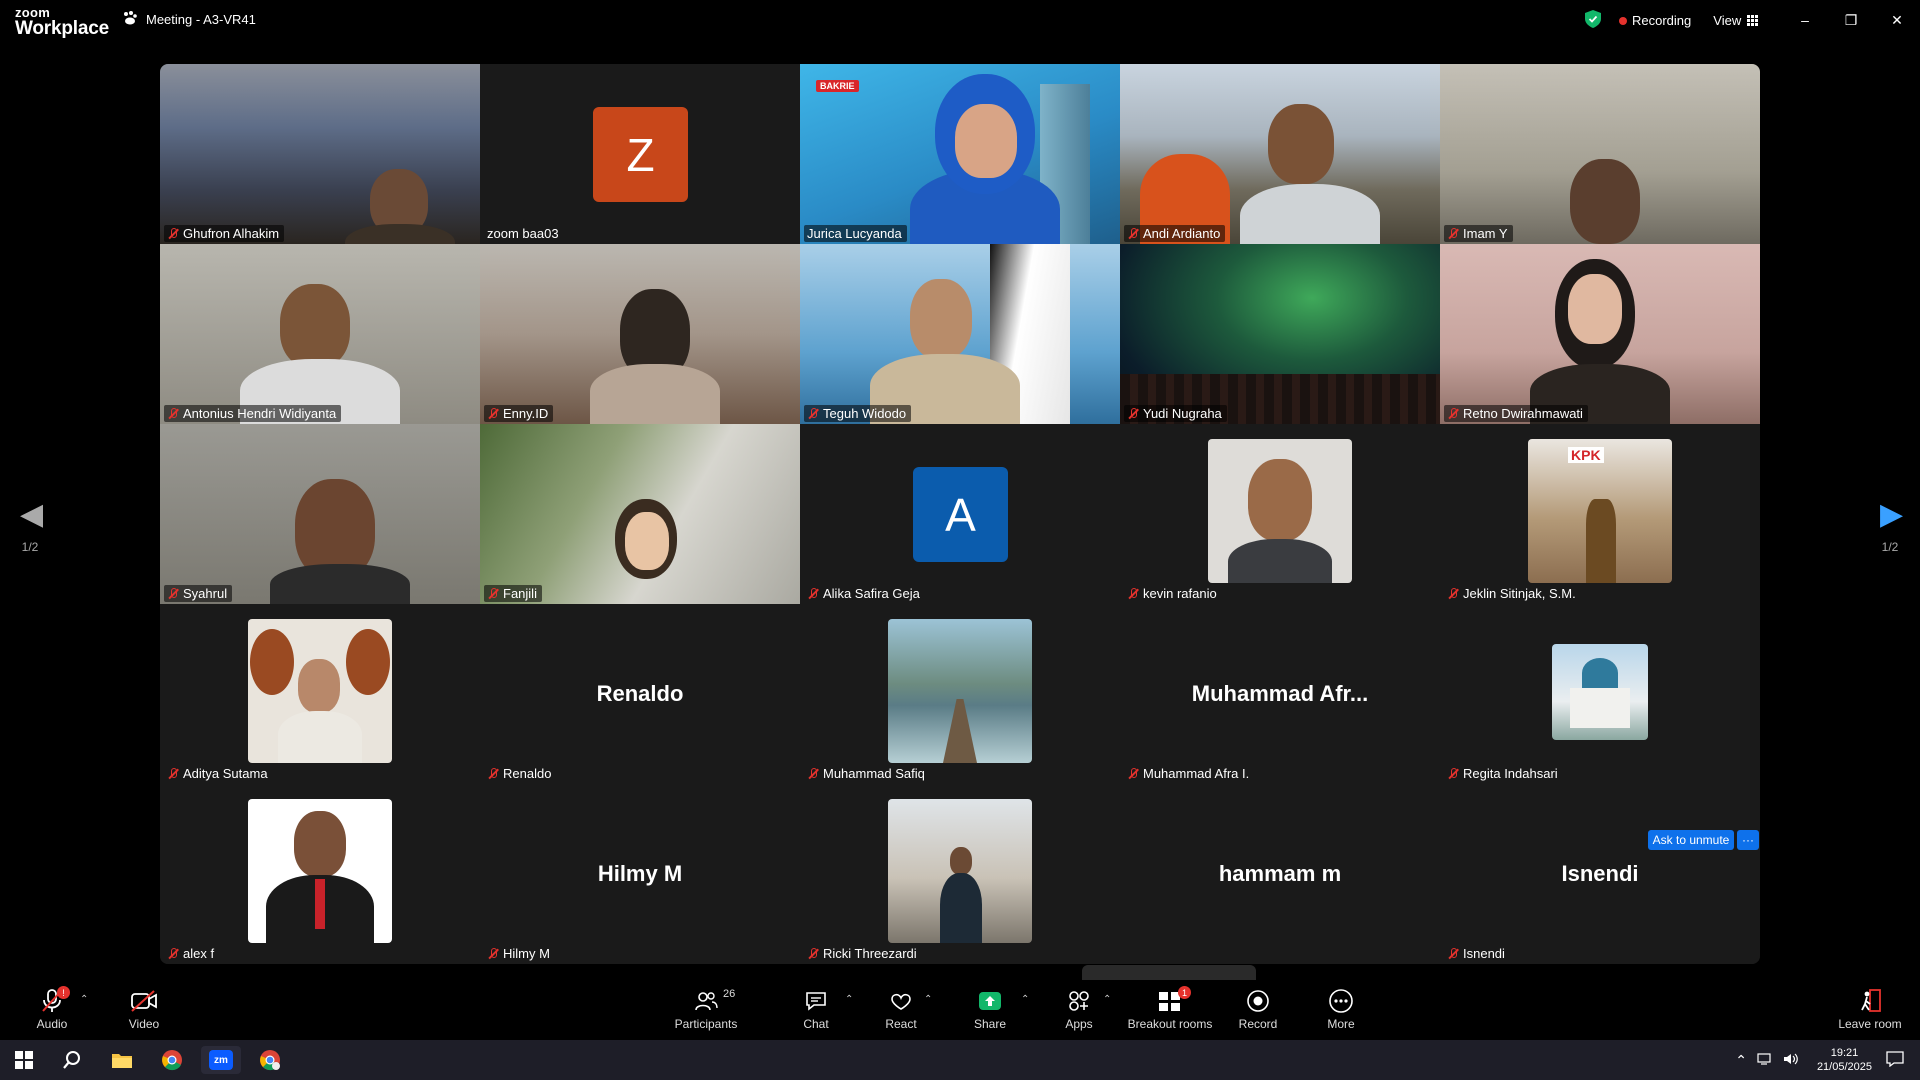 This screenshot has width=1920, height=1080. What do you see at coordinates (1170, 1008) in the screenshot?
I see `breakout-rooms-button: 1 Breakout rooms` at bounding box center [1170, 1008].